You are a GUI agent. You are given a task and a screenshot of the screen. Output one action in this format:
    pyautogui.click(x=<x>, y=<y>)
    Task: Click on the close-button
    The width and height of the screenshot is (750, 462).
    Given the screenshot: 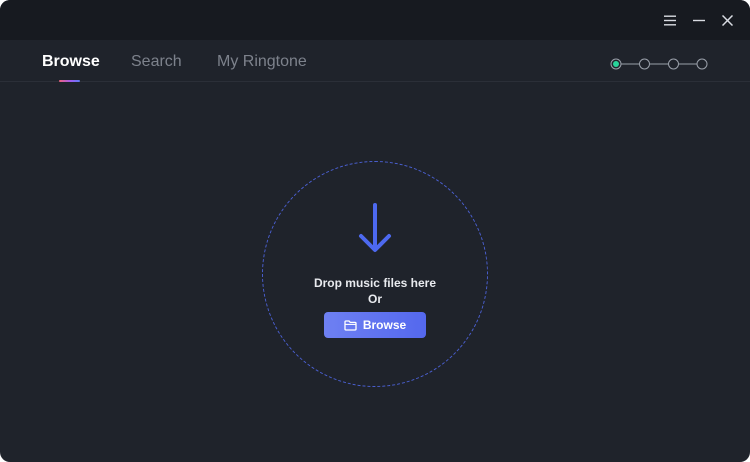 What is the action you would take?
    pyautogui.click(x=727, y=20)
    